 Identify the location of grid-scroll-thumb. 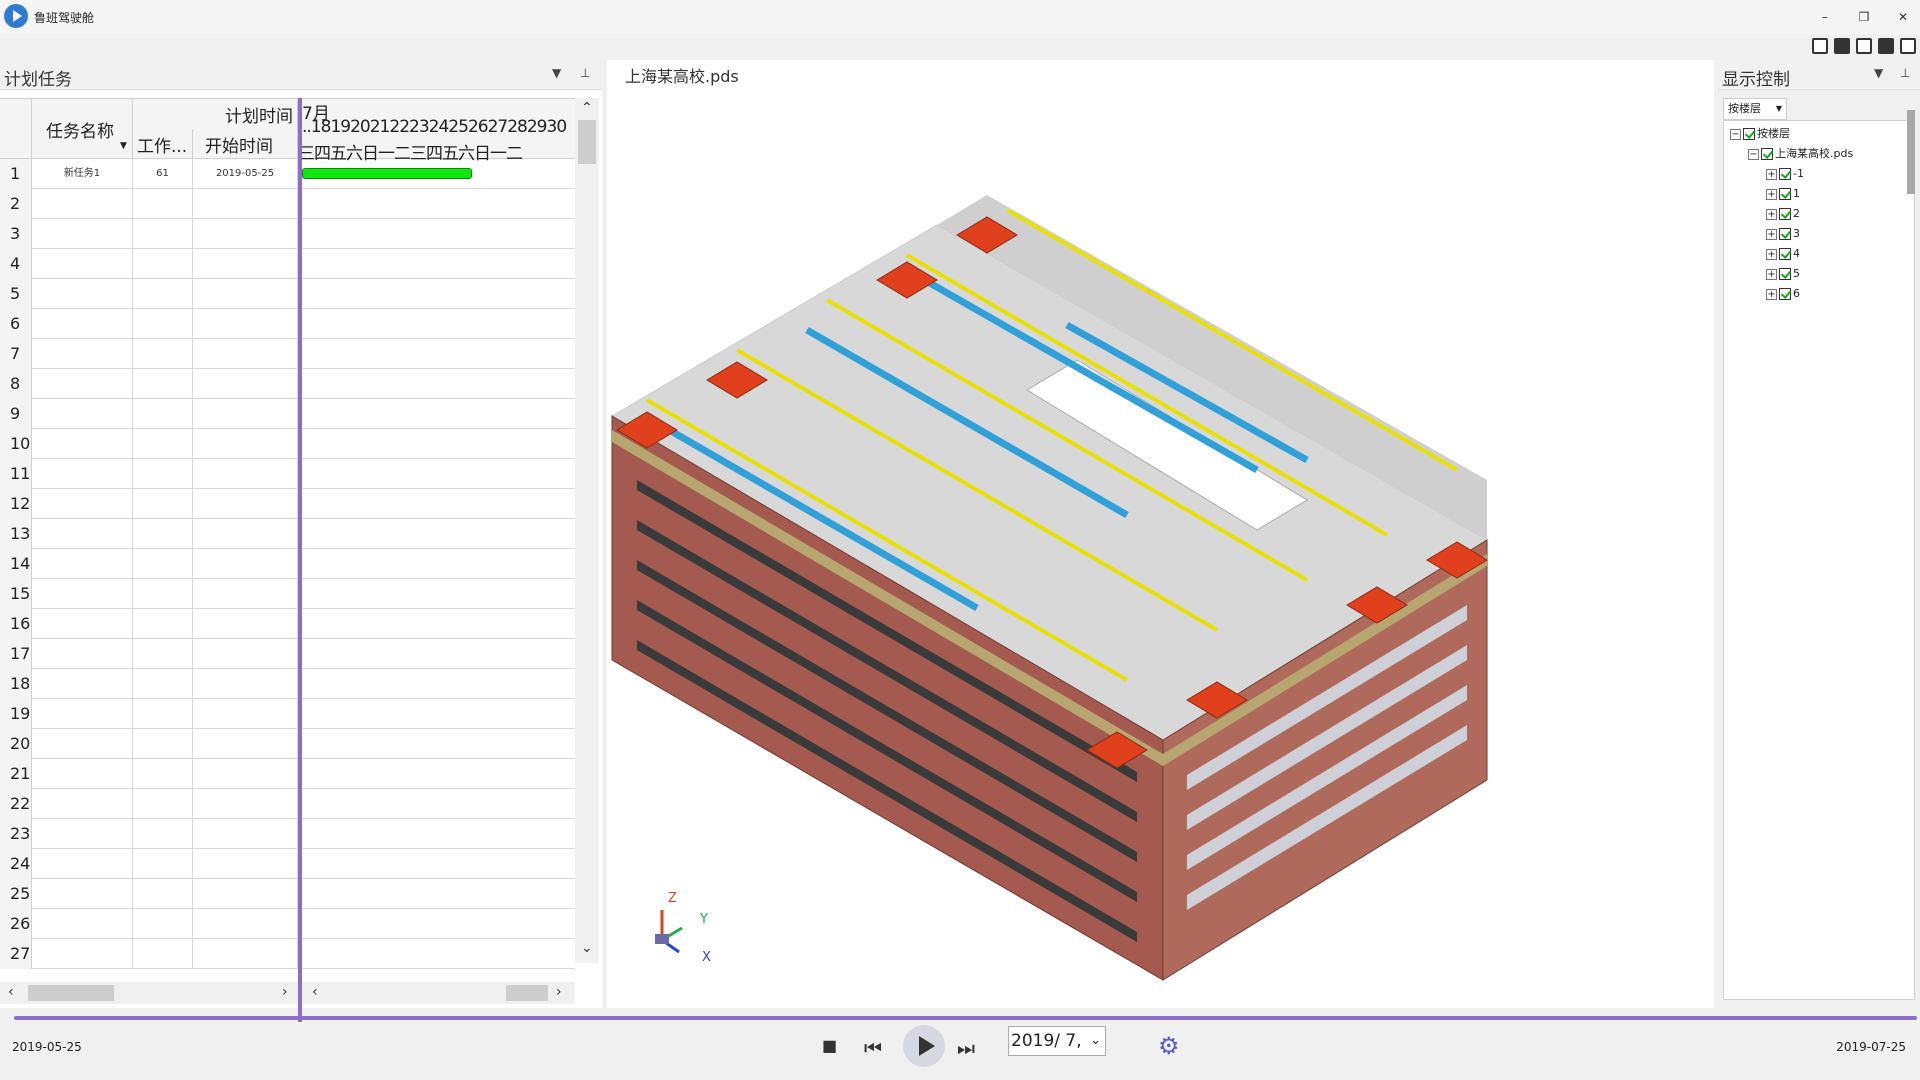
(71, 993).